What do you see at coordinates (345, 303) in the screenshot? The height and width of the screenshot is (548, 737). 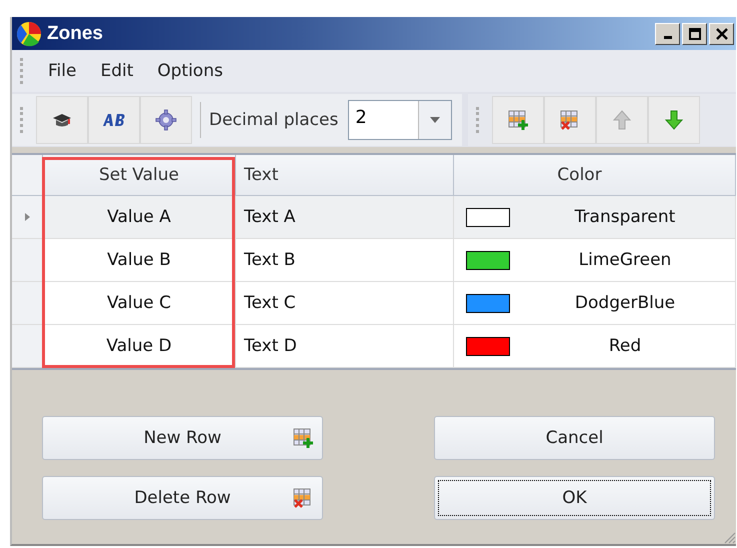 I see `table-cell: Text C` at bounding box center [345, 303].